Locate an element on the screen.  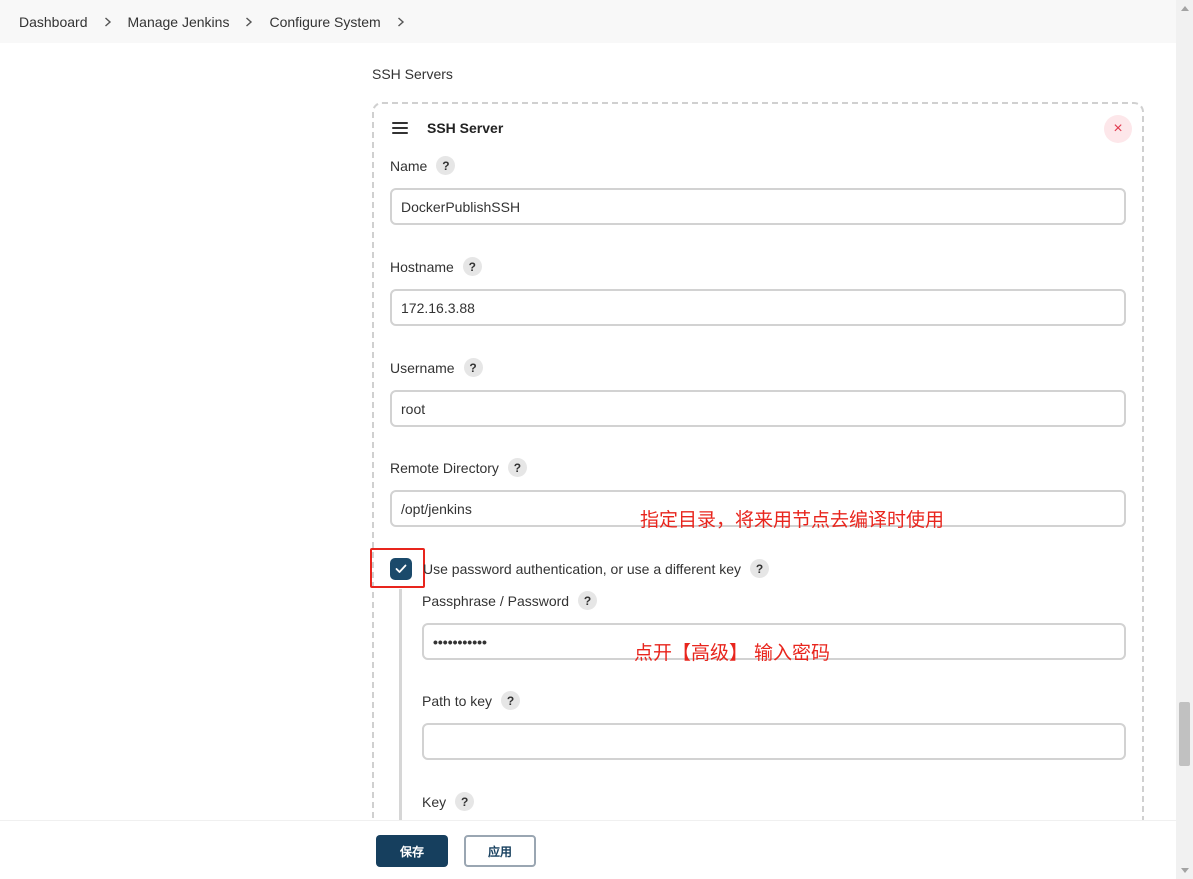
drag-handle-icon is located at coordinates (400, 128).